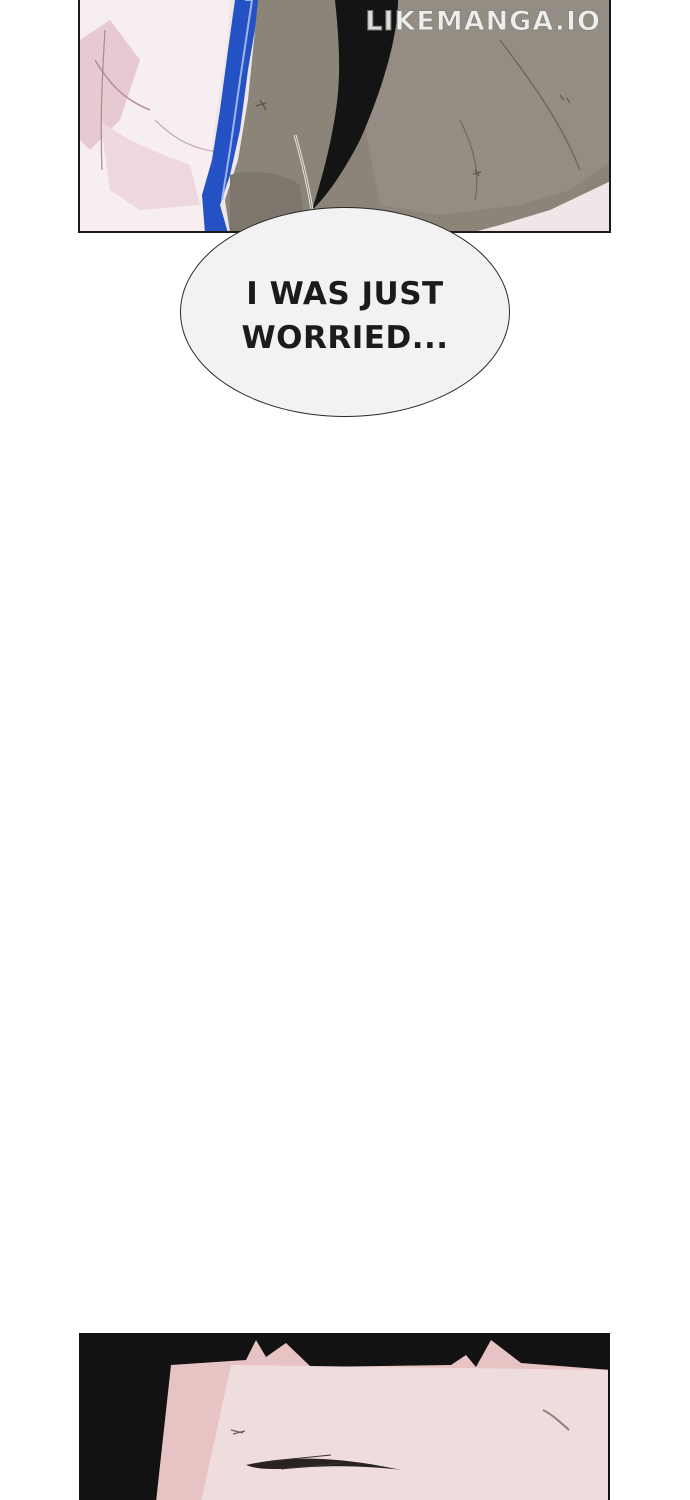 The image size is (690, 1500). Describe the element at coordinates (345, 294) in the screenshot. I see `dialogue-line-1: I WAS JUST` at that location.